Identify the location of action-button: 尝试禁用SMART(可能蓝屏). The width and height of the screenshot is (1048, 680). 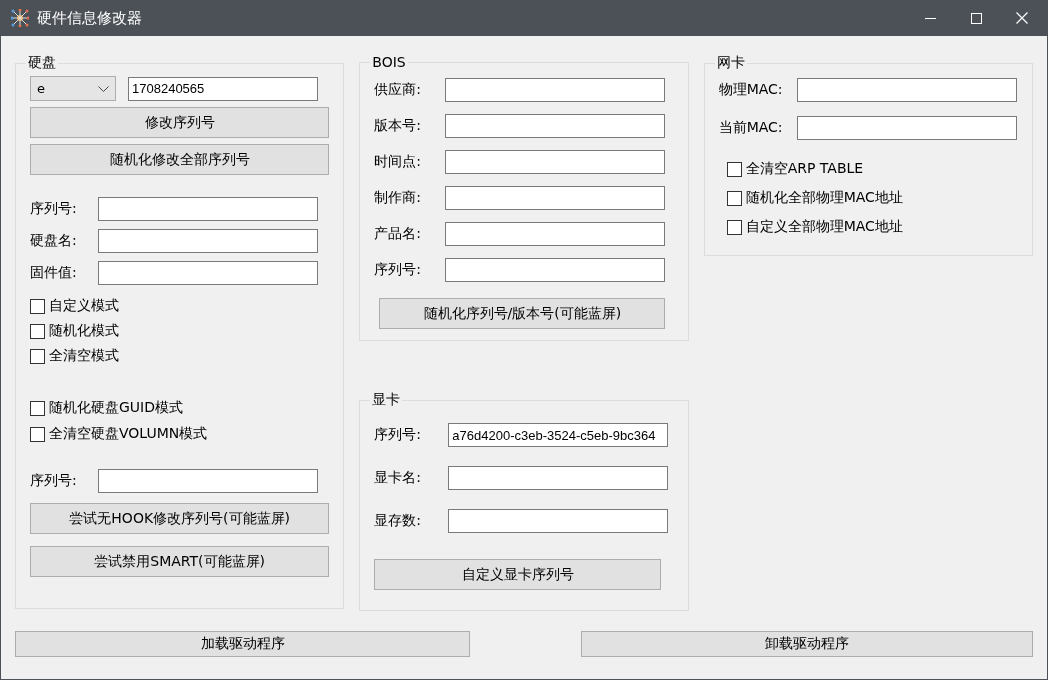
(180, 561).